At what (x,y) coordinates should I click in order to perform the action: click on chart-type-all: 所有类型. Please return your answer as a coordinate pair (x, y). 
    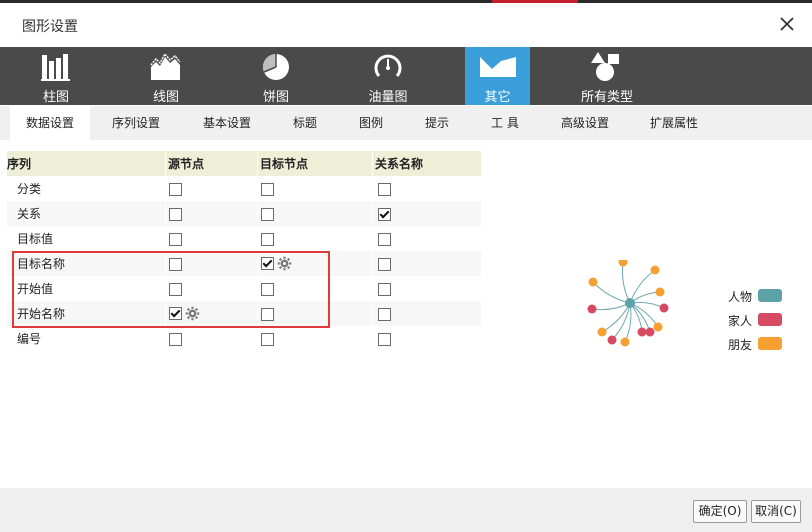
    Looking at the image, I should click on (607, 76).